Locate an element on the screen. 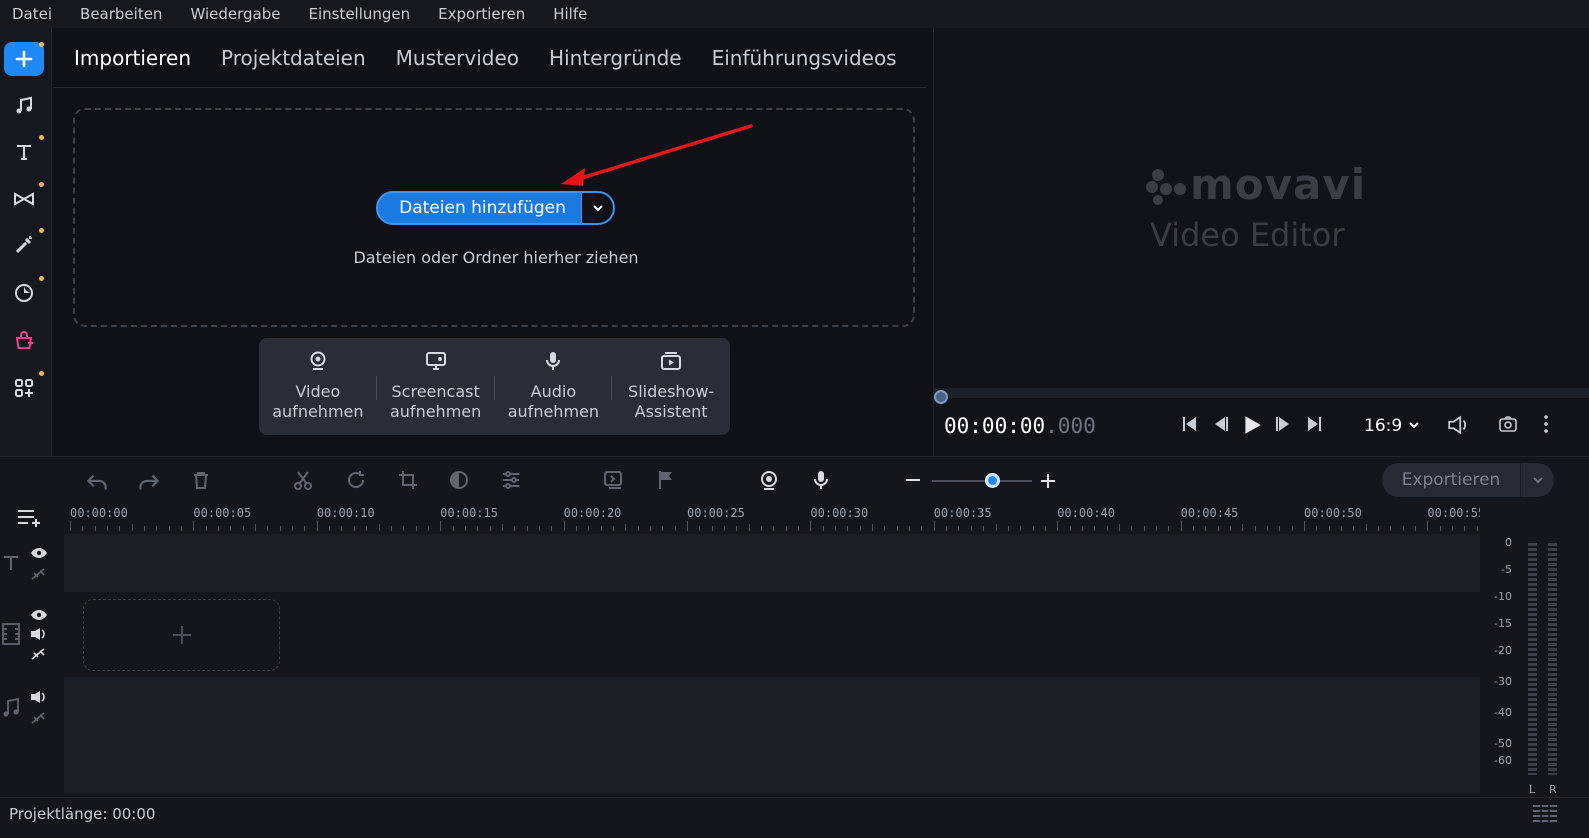 The width and height of the screenshot is (1589, 838). play-icon is located at coordinates (1253, 425).